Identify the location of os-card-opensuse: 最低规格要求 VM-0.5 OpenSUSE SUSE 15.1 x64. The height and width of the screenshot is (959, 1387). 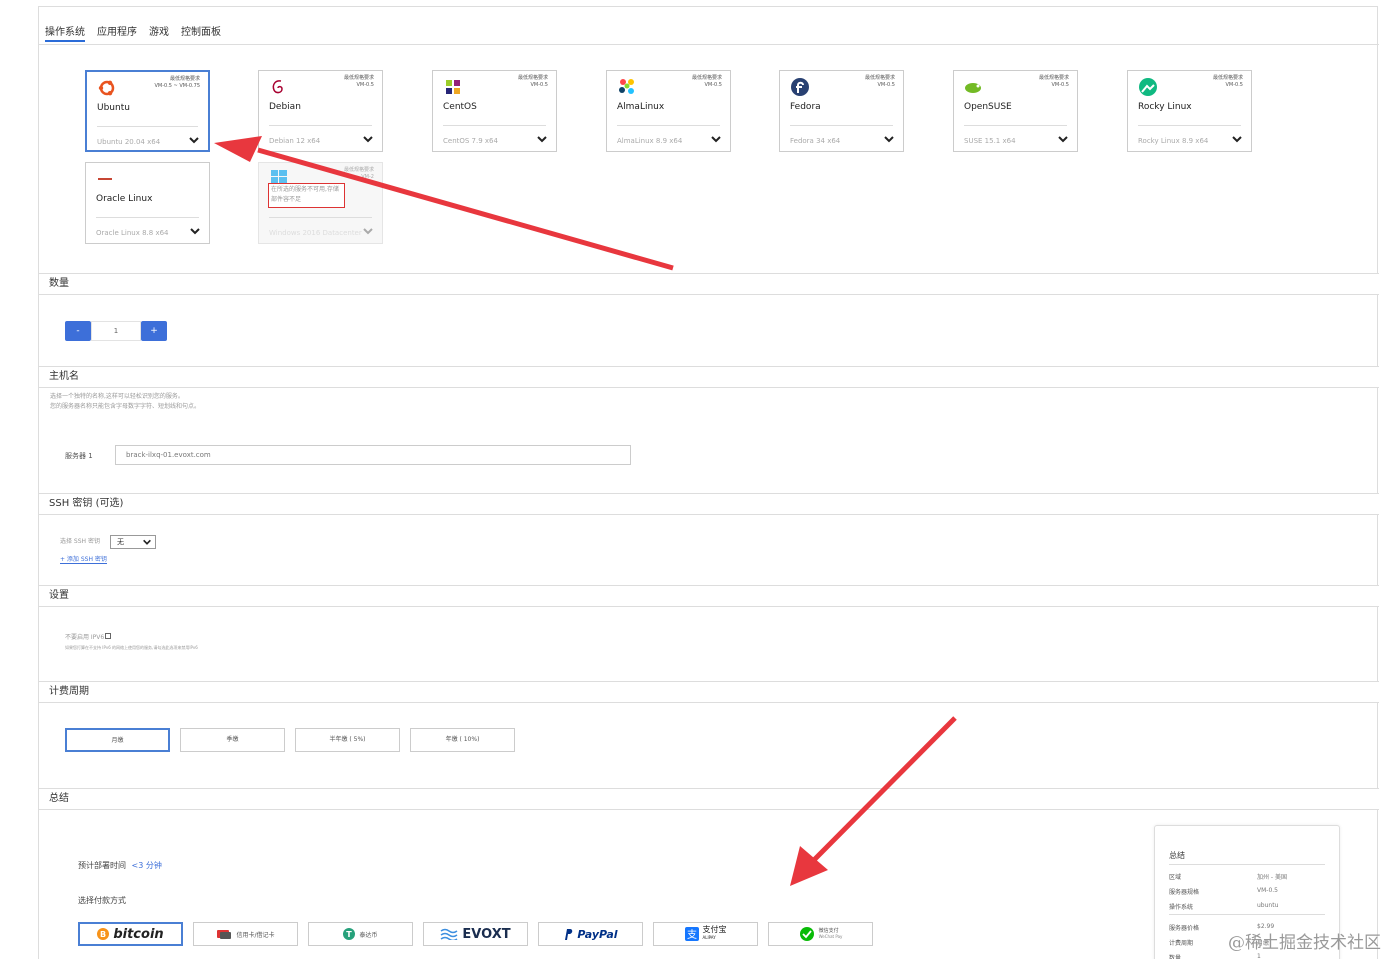
(1015, 111).